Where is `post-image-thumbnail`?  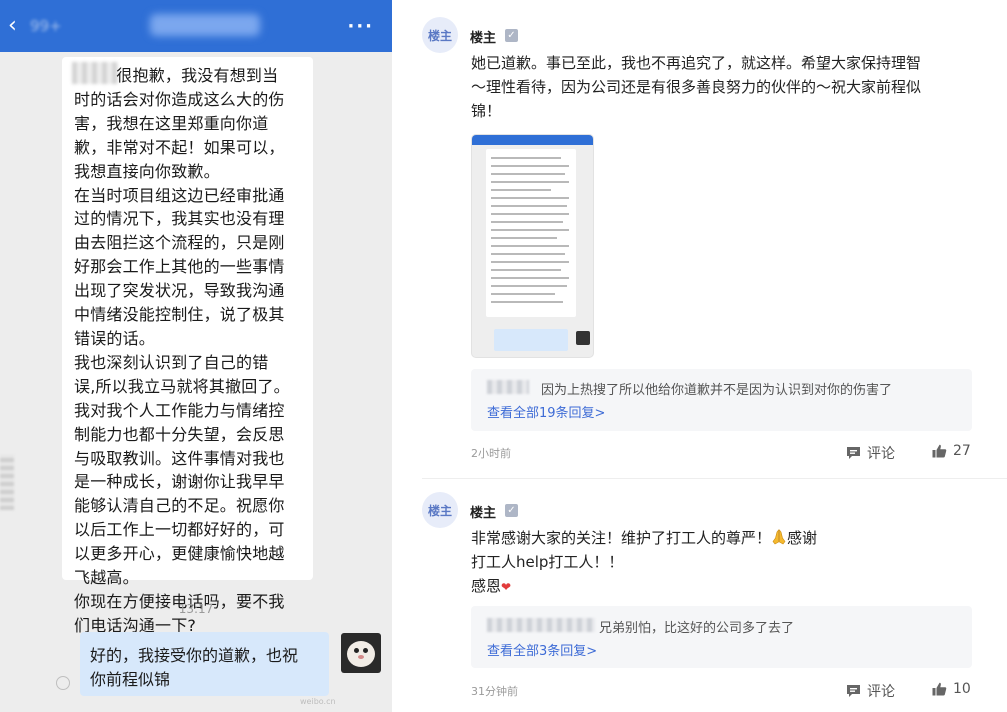
post-image-thumbnail is located at coordinates (532, 246).